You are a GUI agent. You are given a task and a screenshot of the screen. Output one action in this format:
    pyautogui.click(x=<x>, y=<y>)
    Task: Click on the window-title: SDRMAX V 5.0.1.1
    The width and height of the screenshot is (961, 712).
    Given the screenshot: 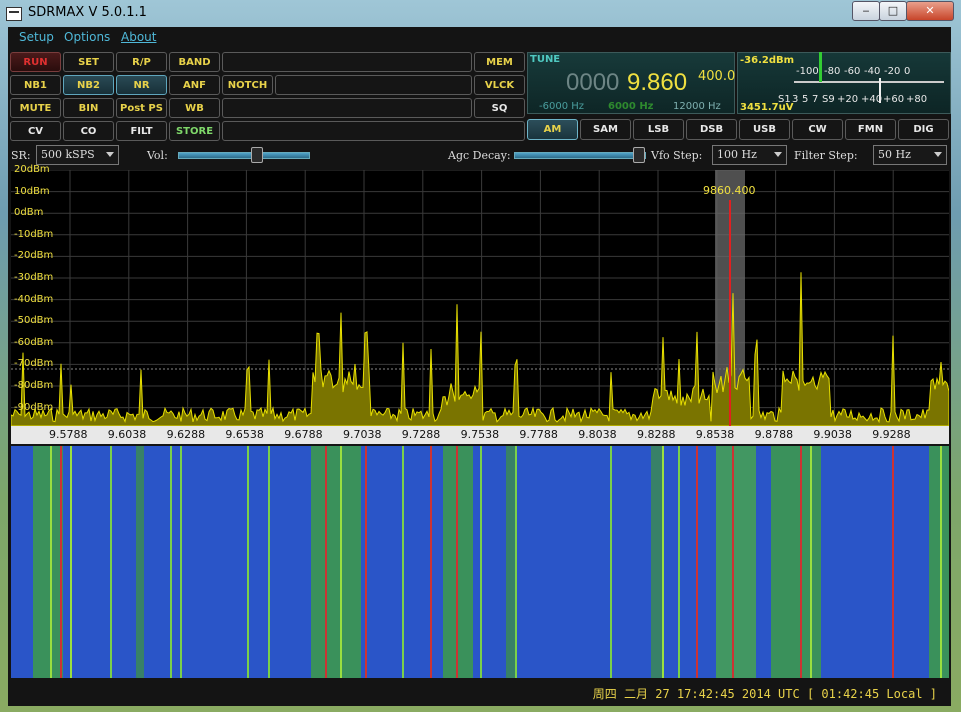 What is the action you would take?
    pyautogui.click(x=87, y=12)
    